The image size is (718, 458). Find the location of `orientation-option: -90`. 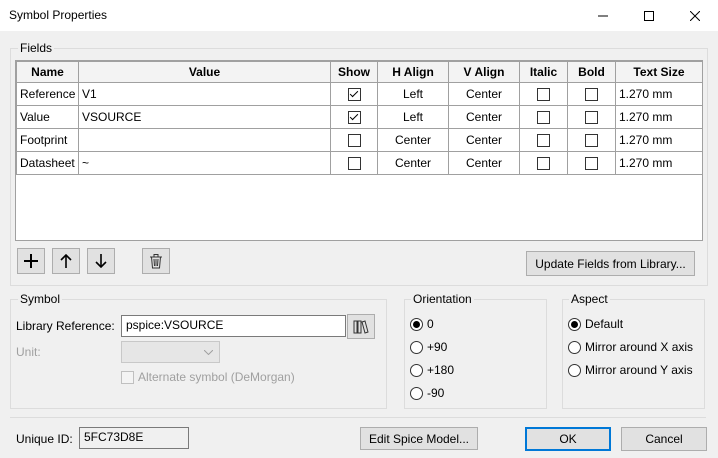

orientation-option: -90 is located at coordinates (432, 393).